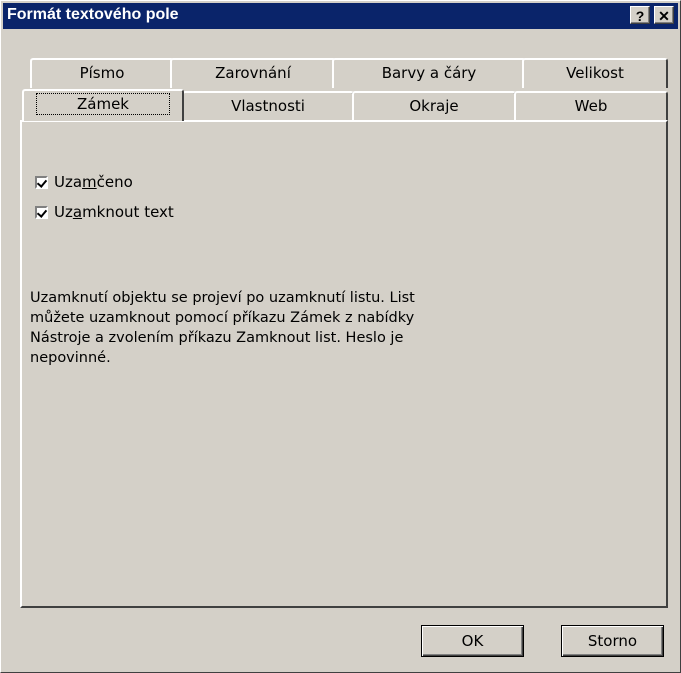 This screenshot has width=681, height=673. Describe the element at coordinates (114, 212) in the screenshot. I see `lock-text-label: Uzamknout text` at that location.